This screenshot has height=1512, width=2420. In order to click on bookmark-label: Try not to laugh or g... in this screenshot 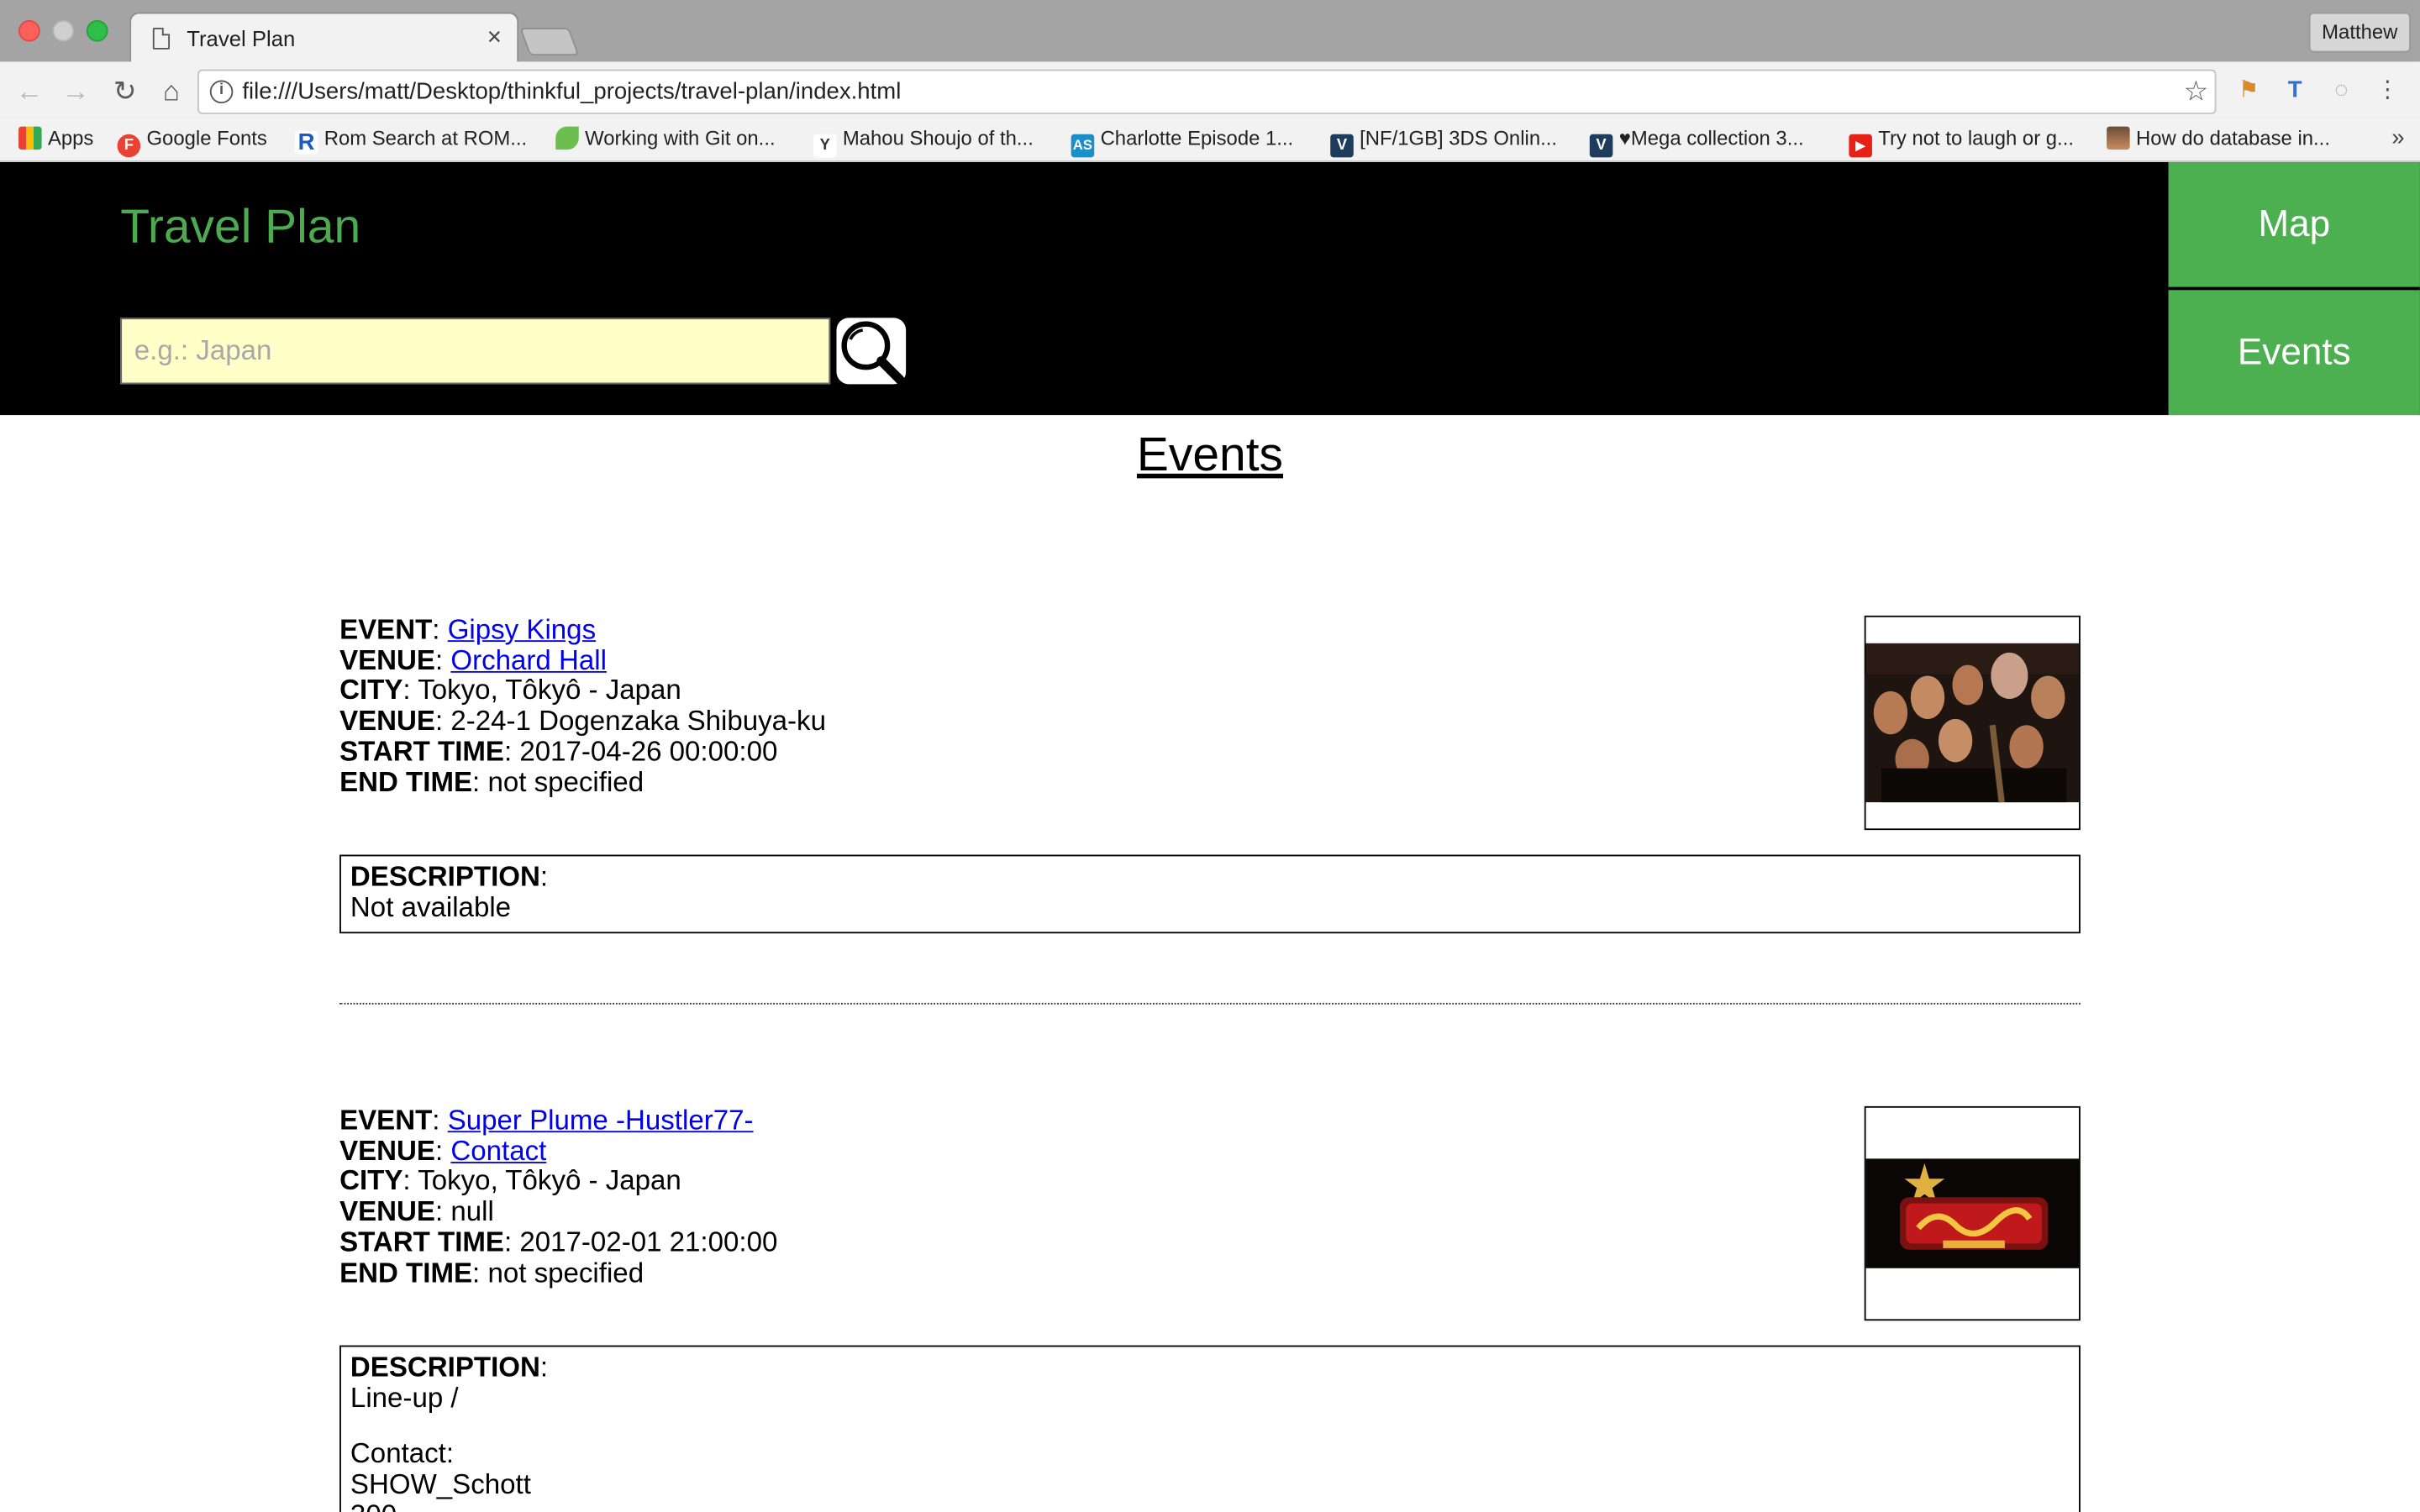, I will do `click(1976, 138)`.